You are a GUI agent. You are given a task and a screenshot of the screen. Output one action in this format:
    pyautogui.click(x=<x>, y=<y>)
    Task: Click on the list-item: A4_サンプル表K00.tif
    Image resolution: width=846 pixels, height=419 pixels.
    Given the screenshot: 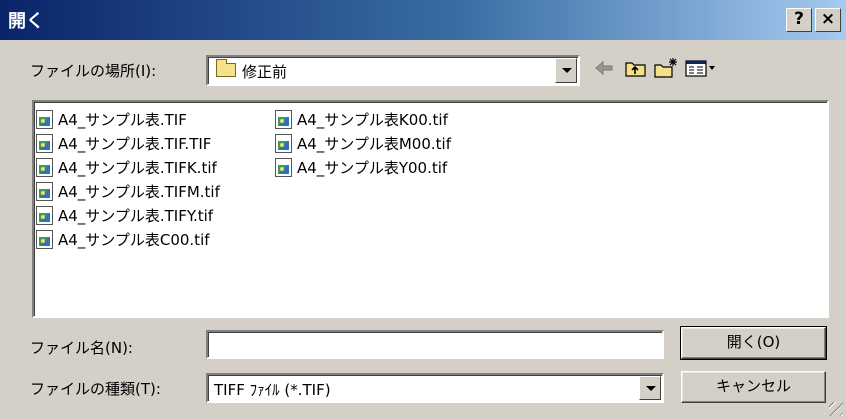 What is the action you would take?
    pyautogui.click(x=361, y=119)
    